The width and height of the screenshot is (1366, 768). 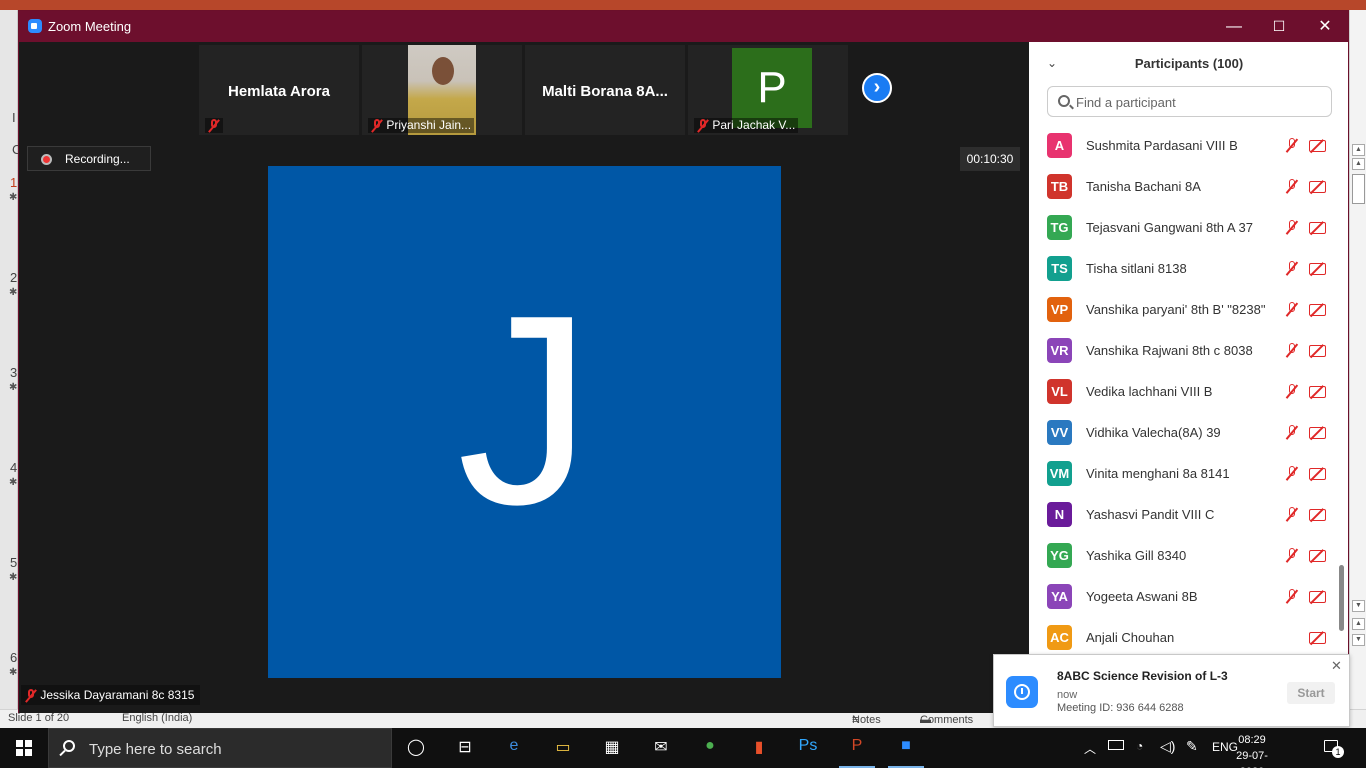 I want to click on network-icon: ◔, so click(x=1139, y=746).